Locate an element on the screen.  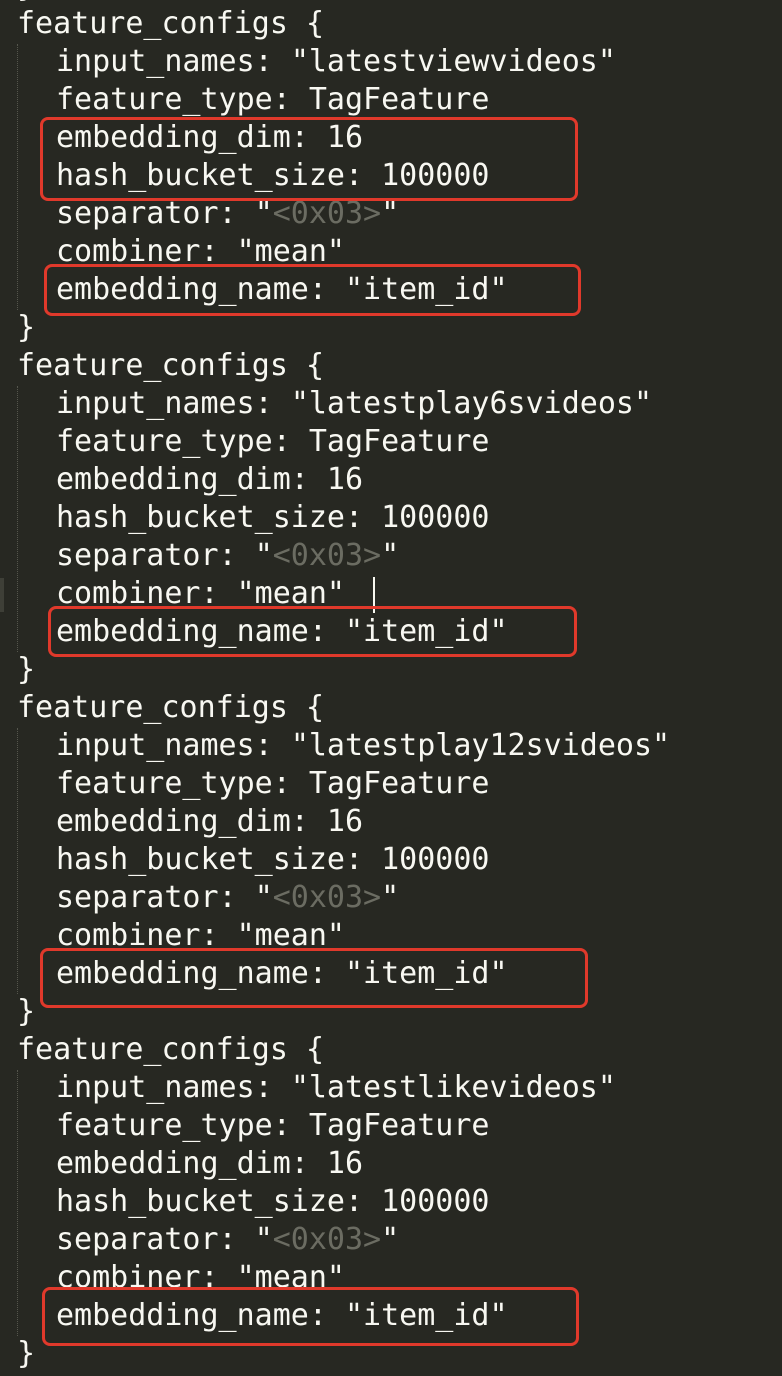
input-names-line: input_names: "latestviewvideos" is located at coordinates (336, 62).